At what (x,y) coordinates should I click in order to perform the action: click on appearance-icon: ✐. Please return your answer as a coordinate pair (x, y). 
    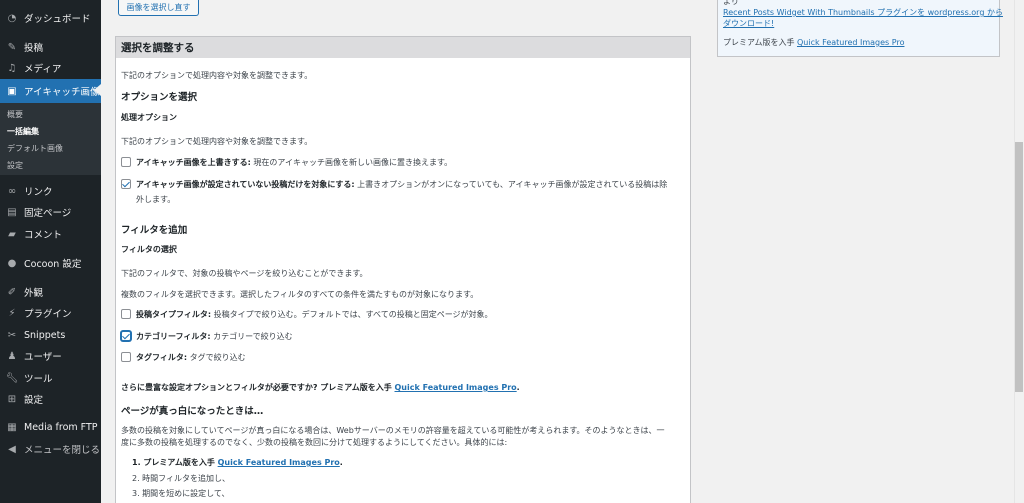
    Looking at the image, I should click on (12, 292).